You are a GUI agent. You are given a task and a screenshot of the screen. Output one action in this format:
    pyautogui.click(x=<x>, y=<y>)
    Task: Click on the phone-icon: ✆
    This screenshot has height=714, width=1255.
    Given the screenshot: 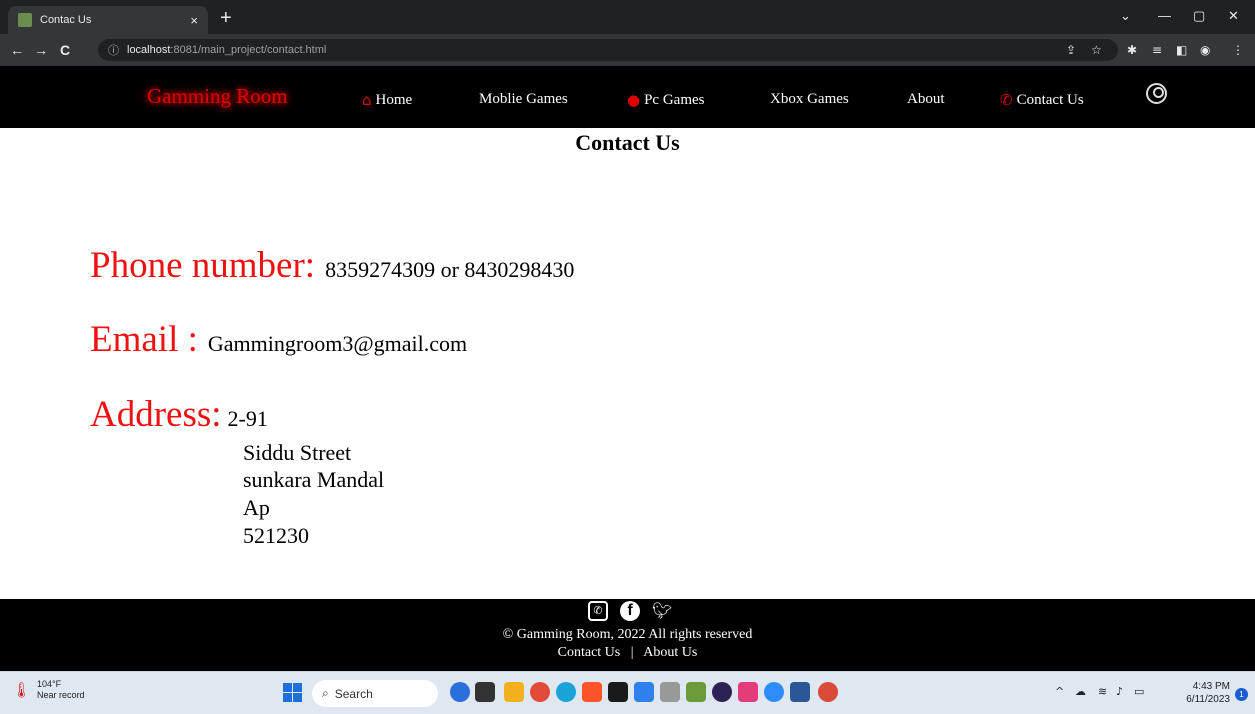 What is the action you would take?
    pyautogui.click(x=1006, y=100)
    